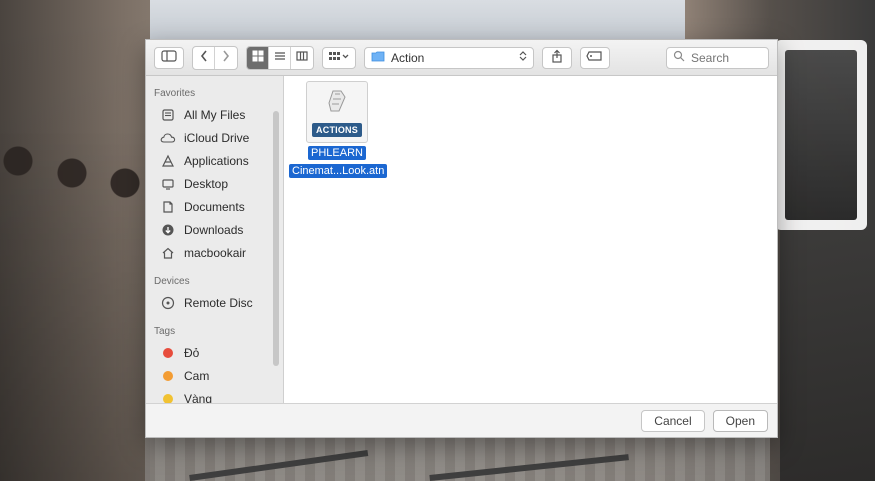 This screenshot has height=481, width=875. I want to click on sidebar-toggle-button, so click(169, 57).